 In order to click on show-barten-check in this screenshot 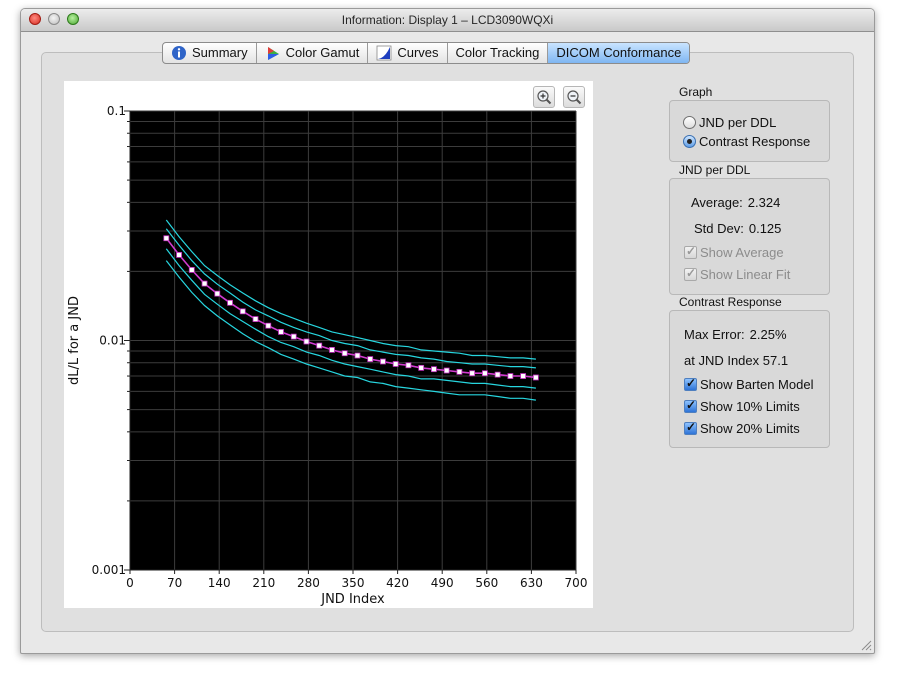, I will do `click(690, 383)`.